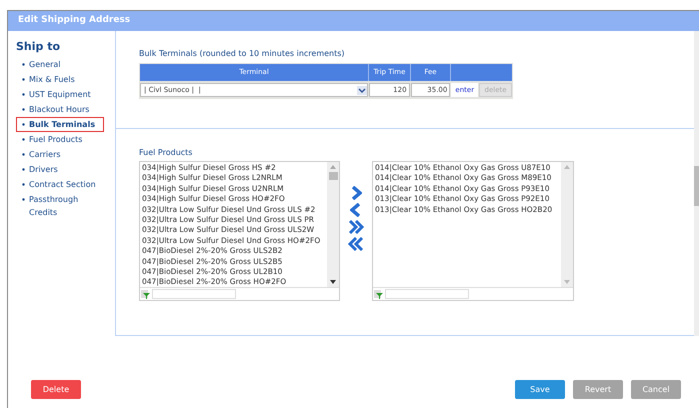 The height and width of the screenshot is (408, 699). I want to click on move-right-icon, so click(356, 193).